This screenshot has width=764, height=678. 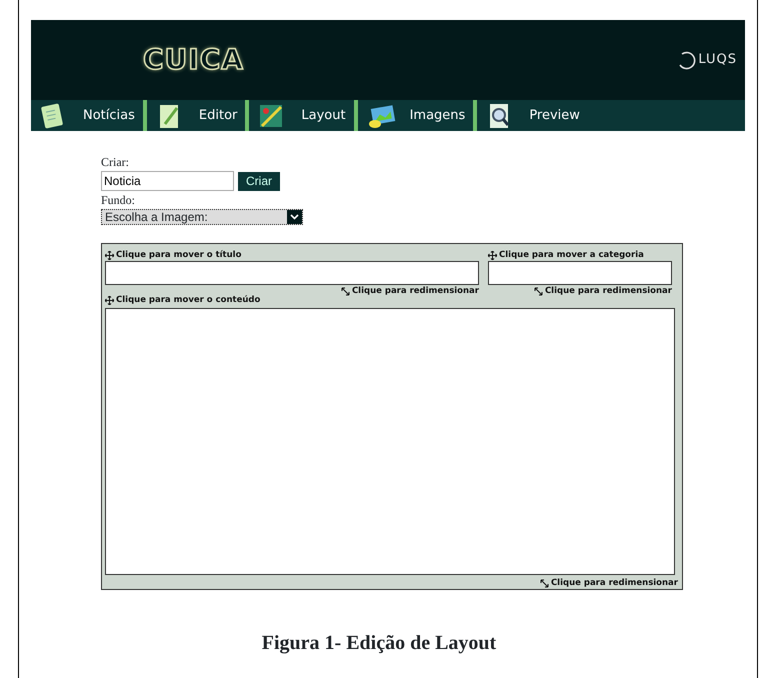 What do you see at coordinates (118, 200) in the screenshot?
I see `field-label: Fundo:` at bounding box center [118, 200].